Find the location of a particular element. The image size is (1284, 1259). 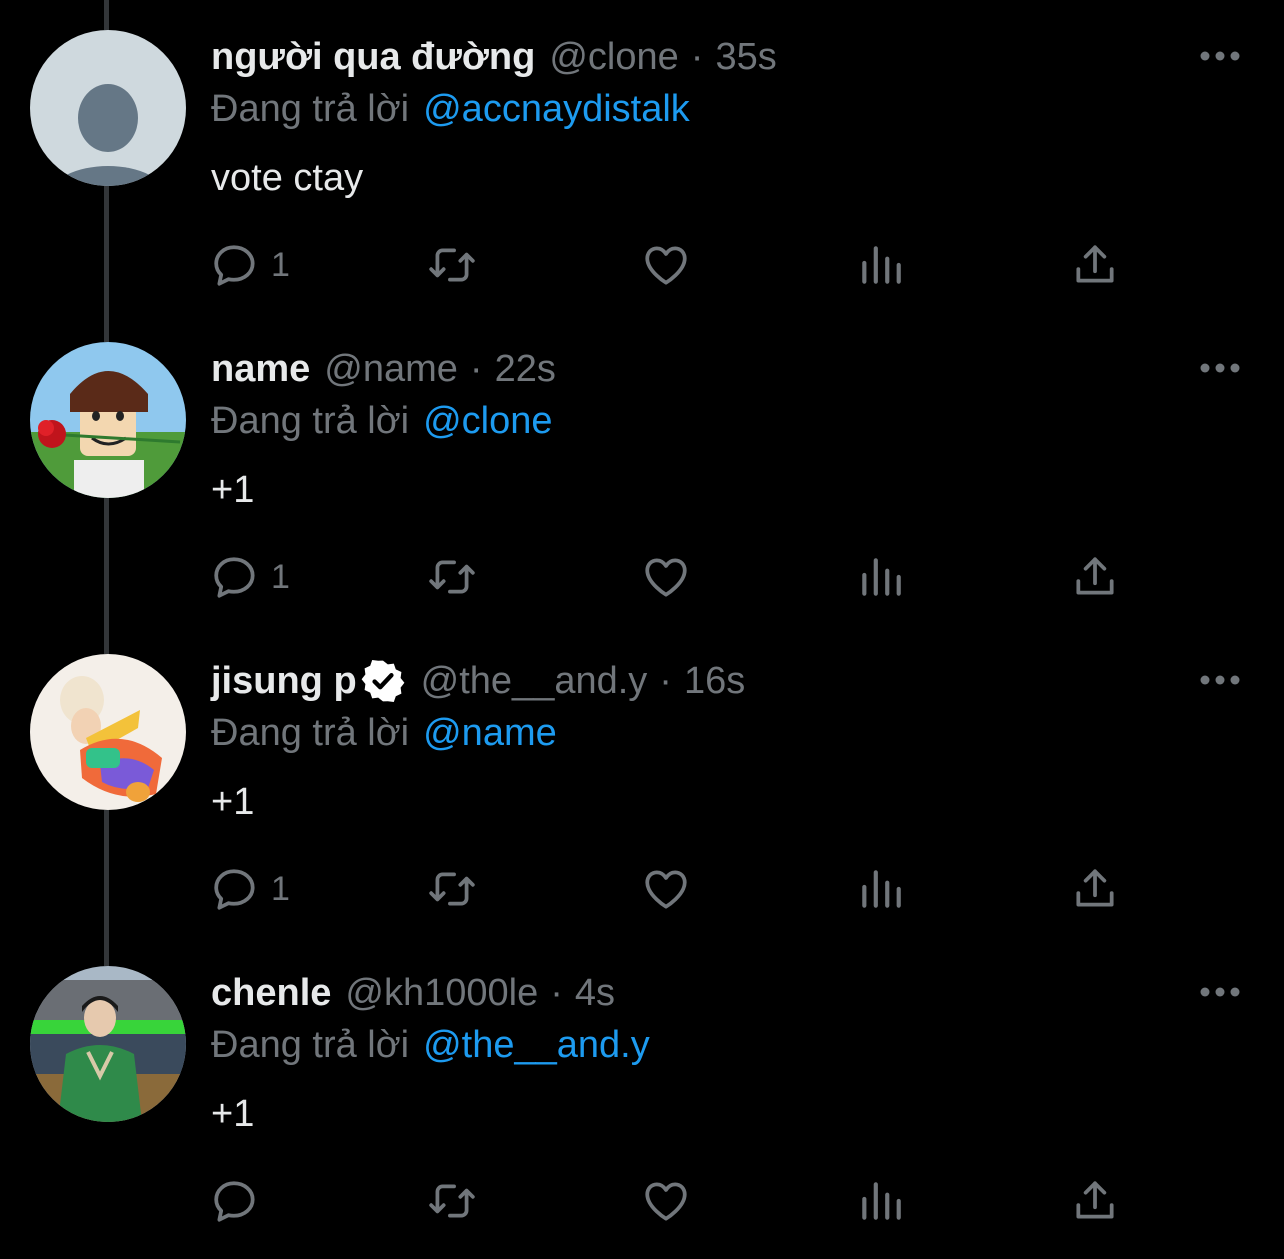

default-avatar is located at coordinates (108, 108).